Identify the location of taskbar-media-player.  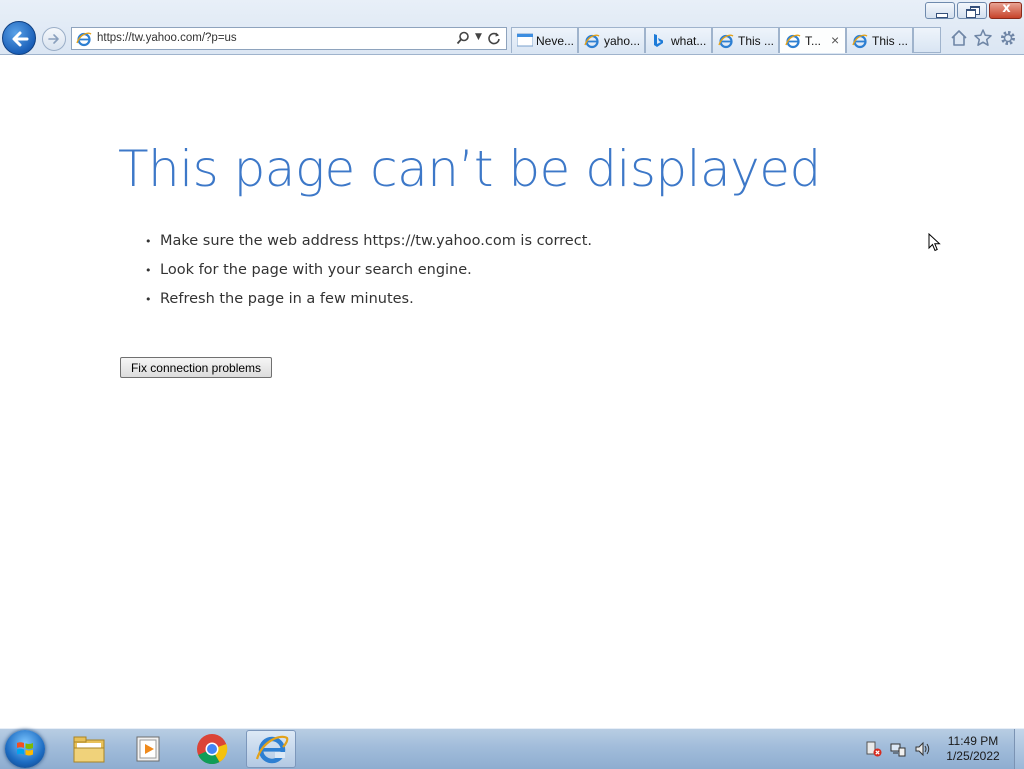
(150, 749).